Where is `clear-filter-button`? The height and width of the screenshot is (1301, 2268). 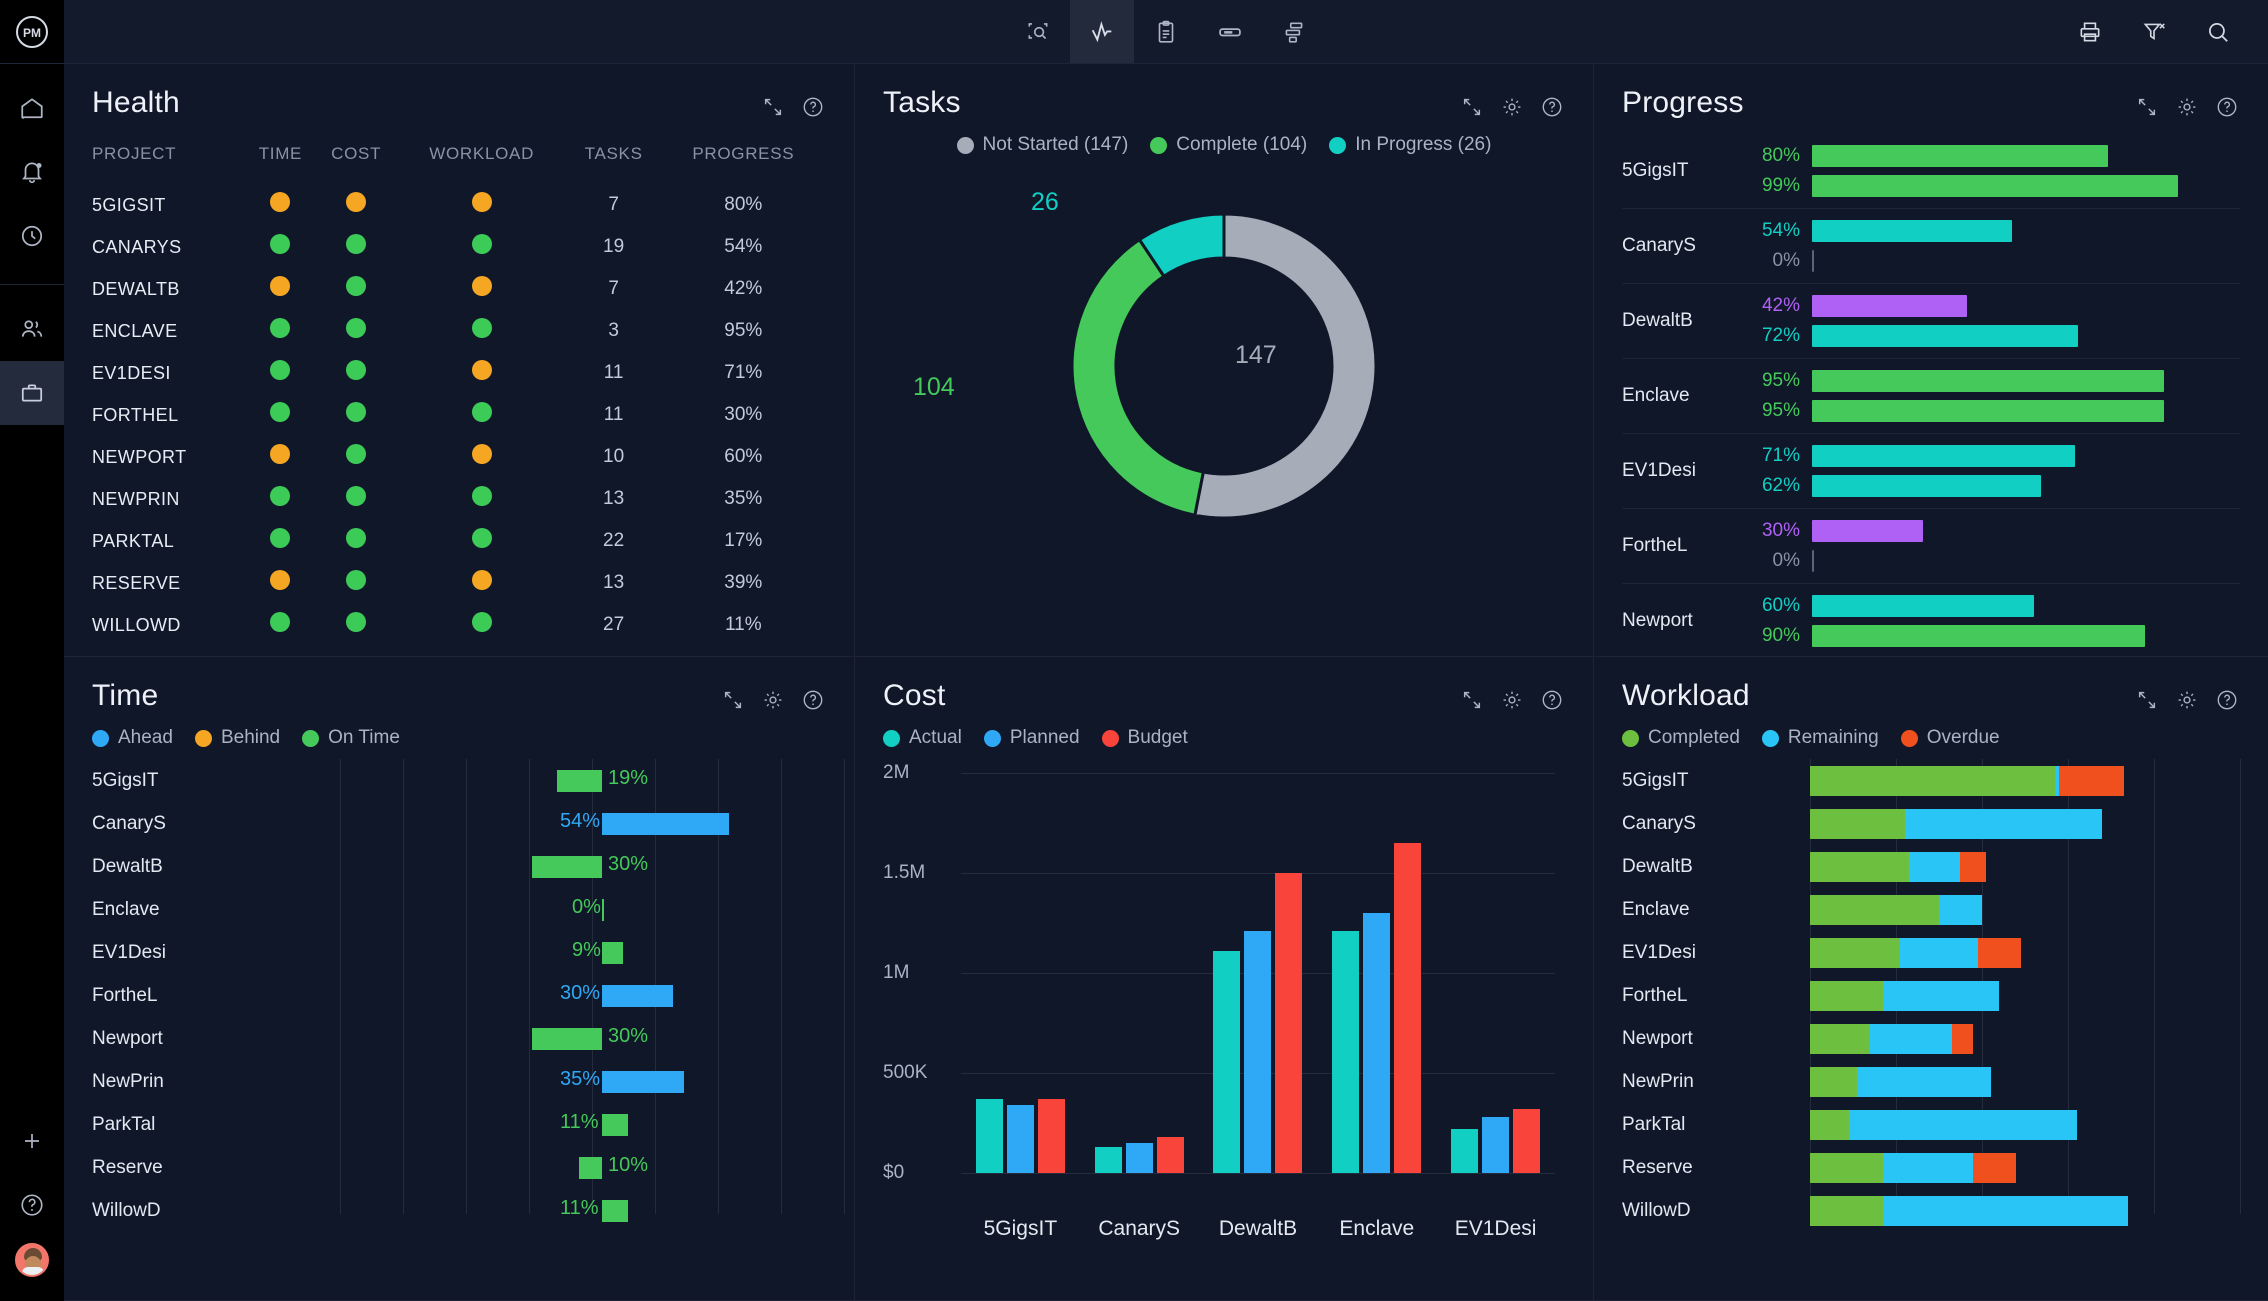
clear-filter-button is located at coordinates (2154, 32).